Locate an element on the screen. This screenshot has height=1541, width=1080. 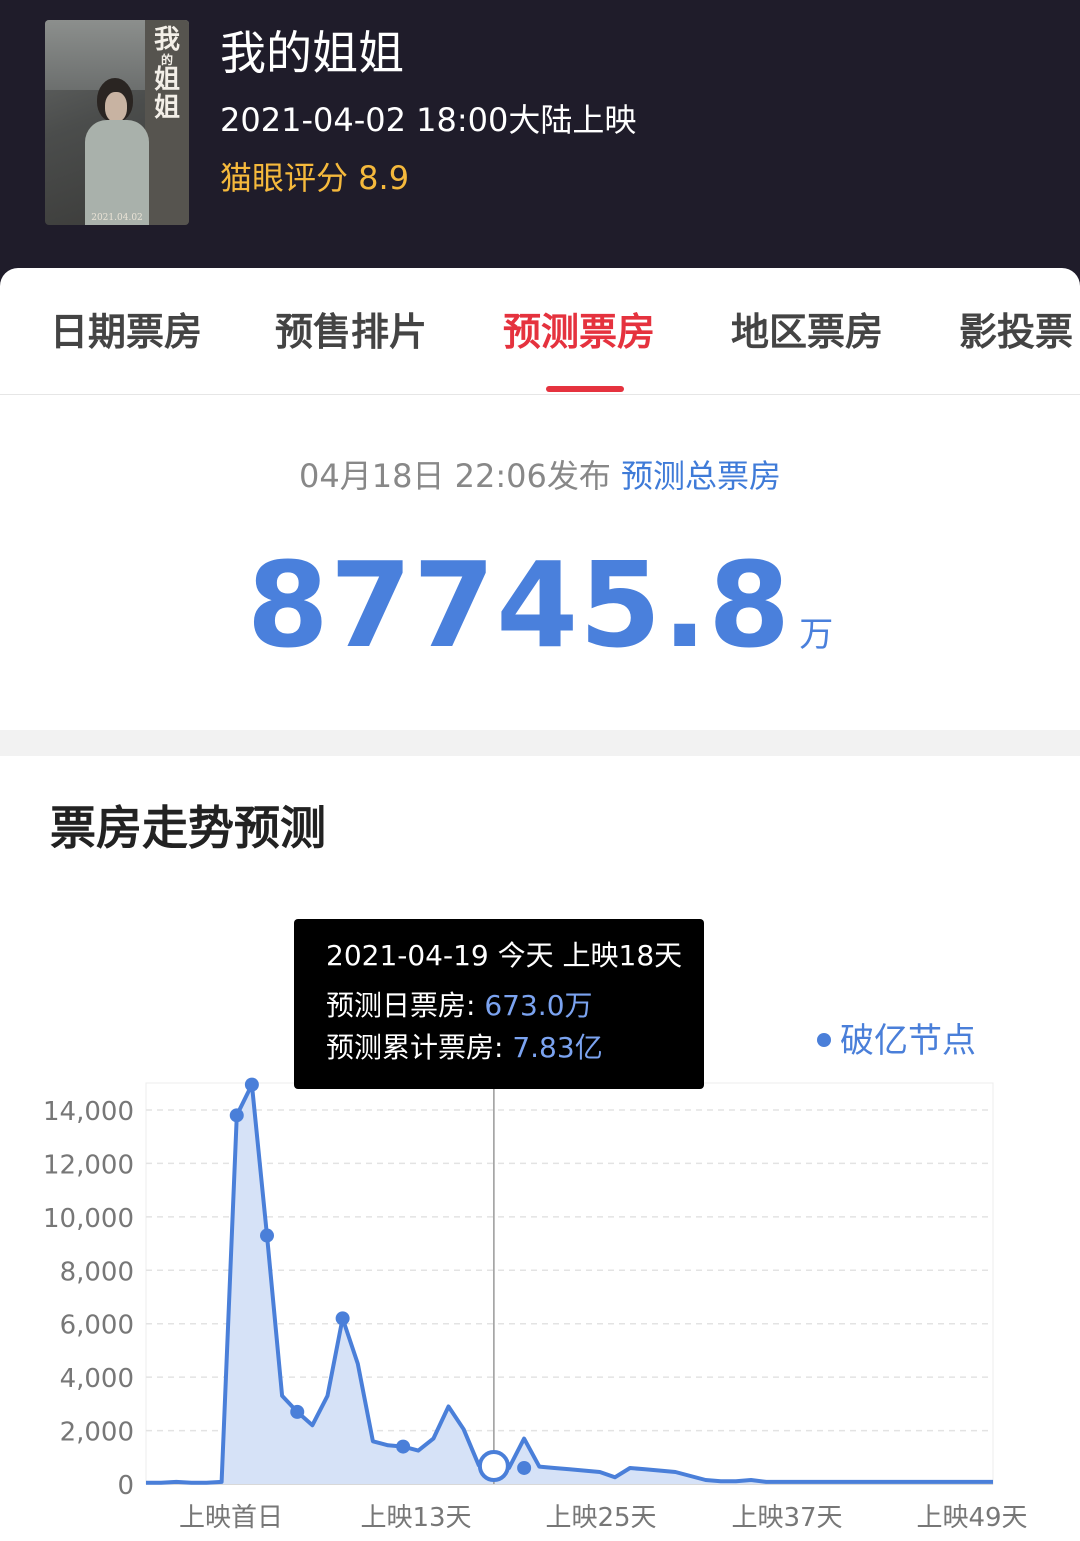
forecast-total: 87745.8 万 is located at coordinates (540, 605).